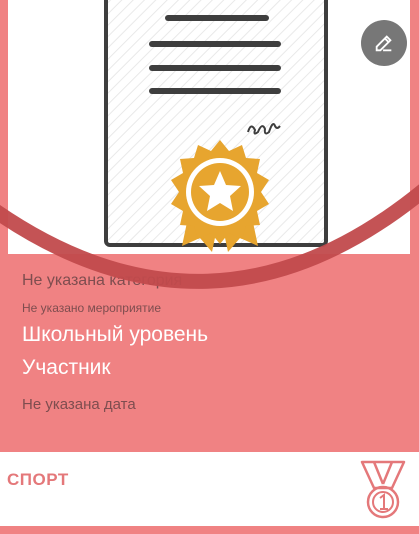  Describe the element at coordinates (209, 489) in the screenshot. I see `card-footer: СПОРТ` at that location.